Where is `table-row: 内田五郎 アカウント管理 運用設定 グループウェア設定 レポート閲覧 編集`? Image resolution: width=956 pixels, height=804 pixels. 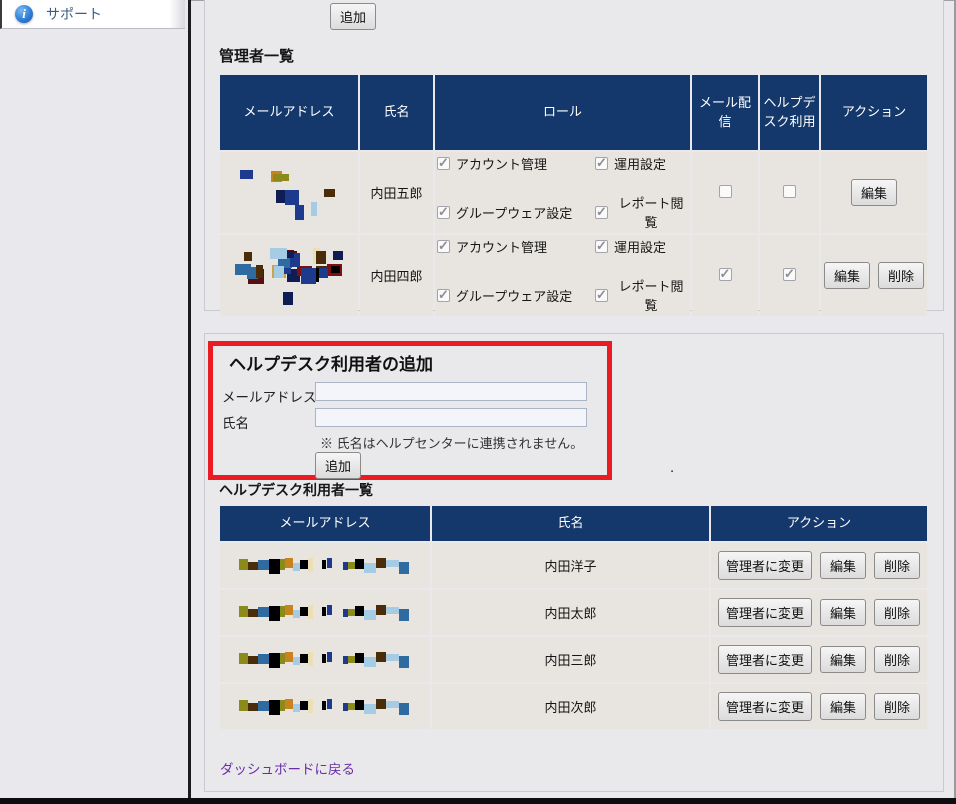 table-row: 内田五郎 アカウント管理 運用設定 グループウェア設定 レポート閲覧 編集 is located at coordinates (573, 192).